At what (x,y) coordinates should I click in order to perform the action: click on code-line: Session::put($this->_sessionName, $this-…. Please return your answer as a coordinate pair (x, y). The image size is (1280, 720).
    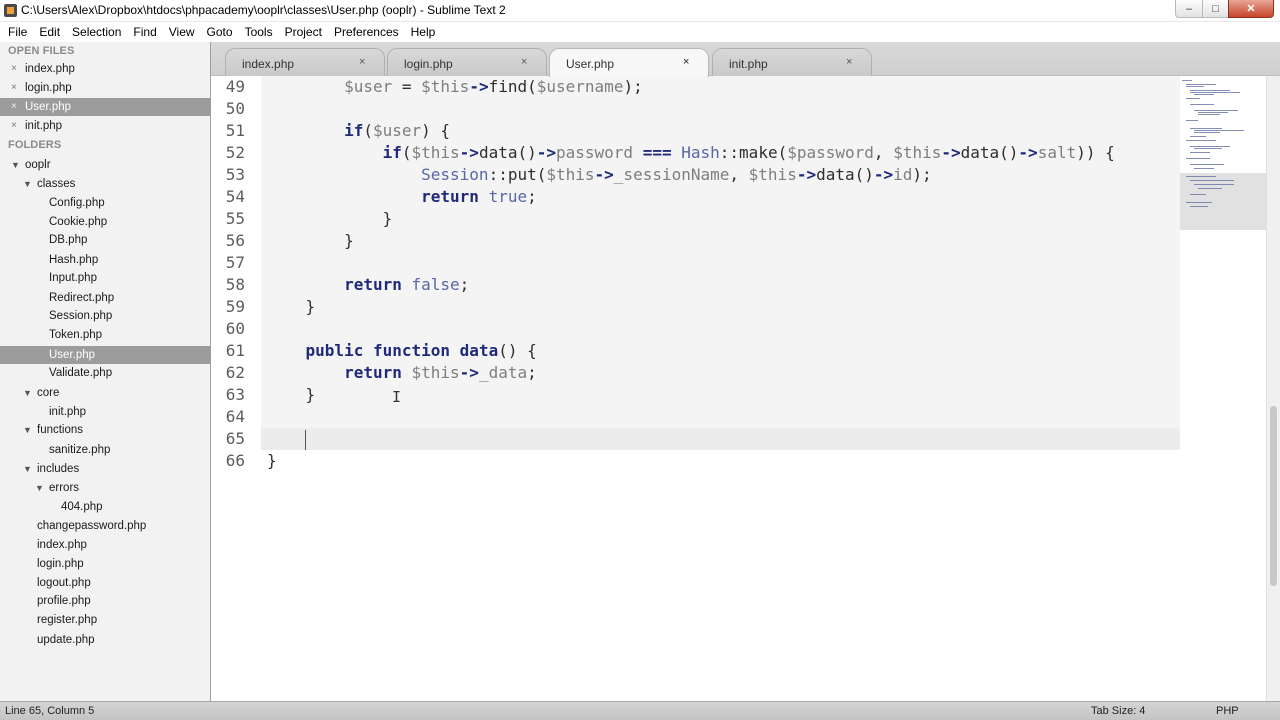
    Looking at the image, I should click on (599, 175).